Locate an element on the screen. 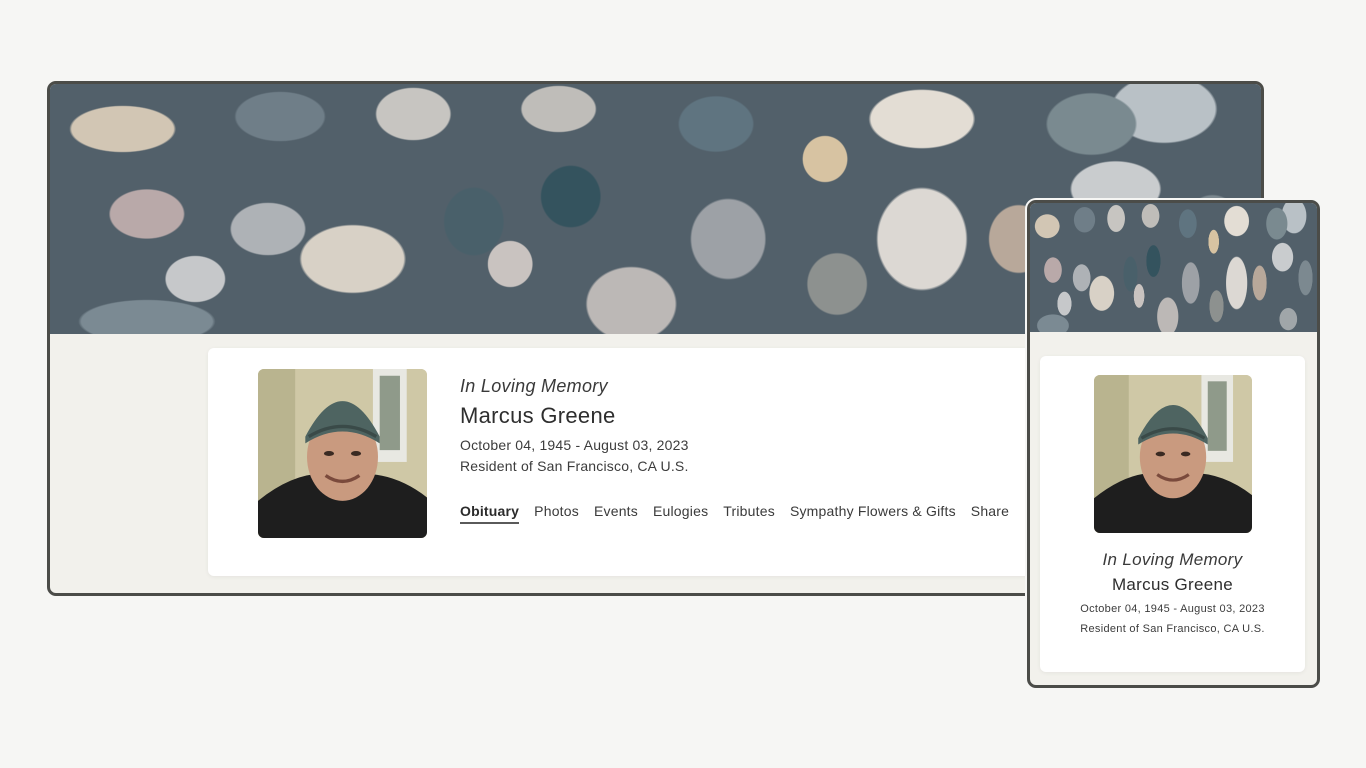 The height and width of the screenshot is (768, 1366). pebbles-background is located at coordinates (1173, 267).